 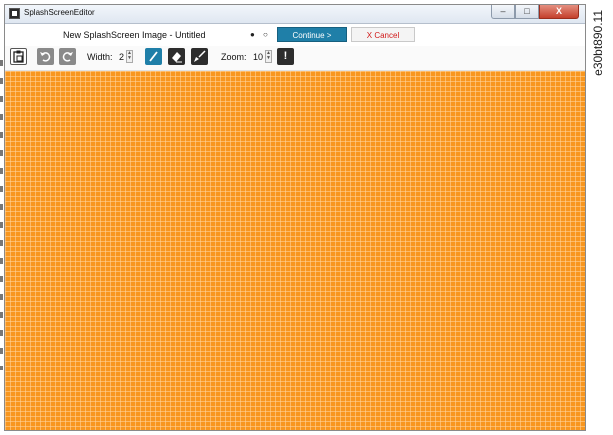 I want to click on brush-tool-button, so click(x=199, y=56).